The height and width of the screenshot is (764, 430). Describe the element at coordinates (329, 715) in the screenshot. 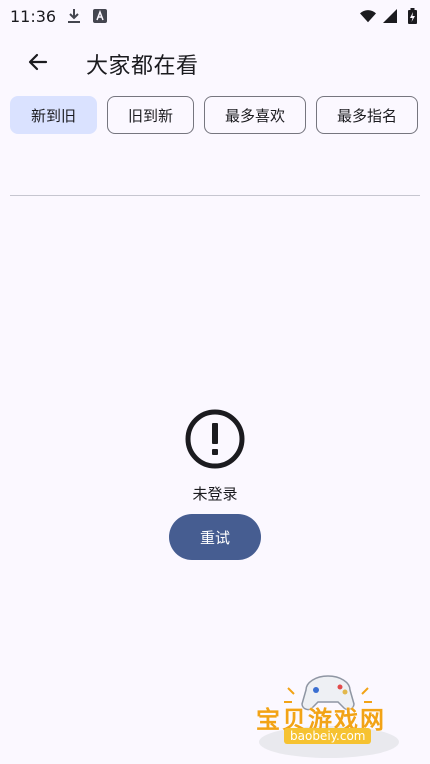

I see `watermark: 宝贝游戏网 baobeiy.com` at that location.